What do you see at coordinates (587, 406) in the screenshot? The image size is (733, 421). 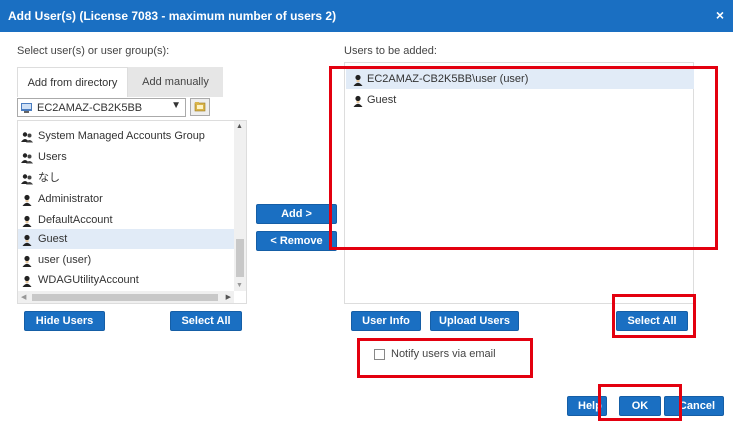 I see `help-button: Help` at bounding box center [587, 406].